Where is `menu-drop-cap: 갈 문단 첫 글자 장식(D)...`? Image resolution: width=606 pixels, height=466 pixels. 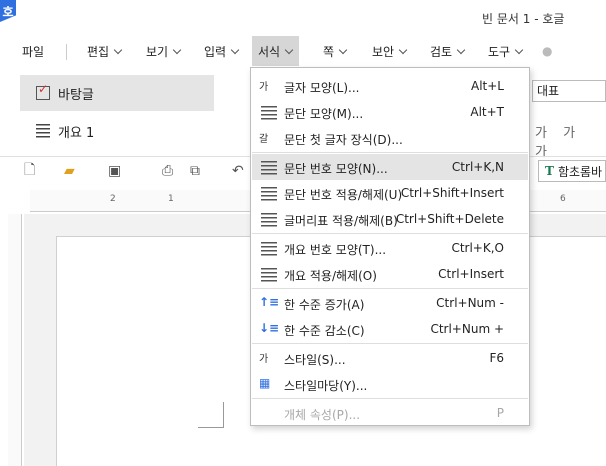 menu-drop-cap: 갈 문단 첫 글자 장식(D)... is located at coordinates (390, 138).